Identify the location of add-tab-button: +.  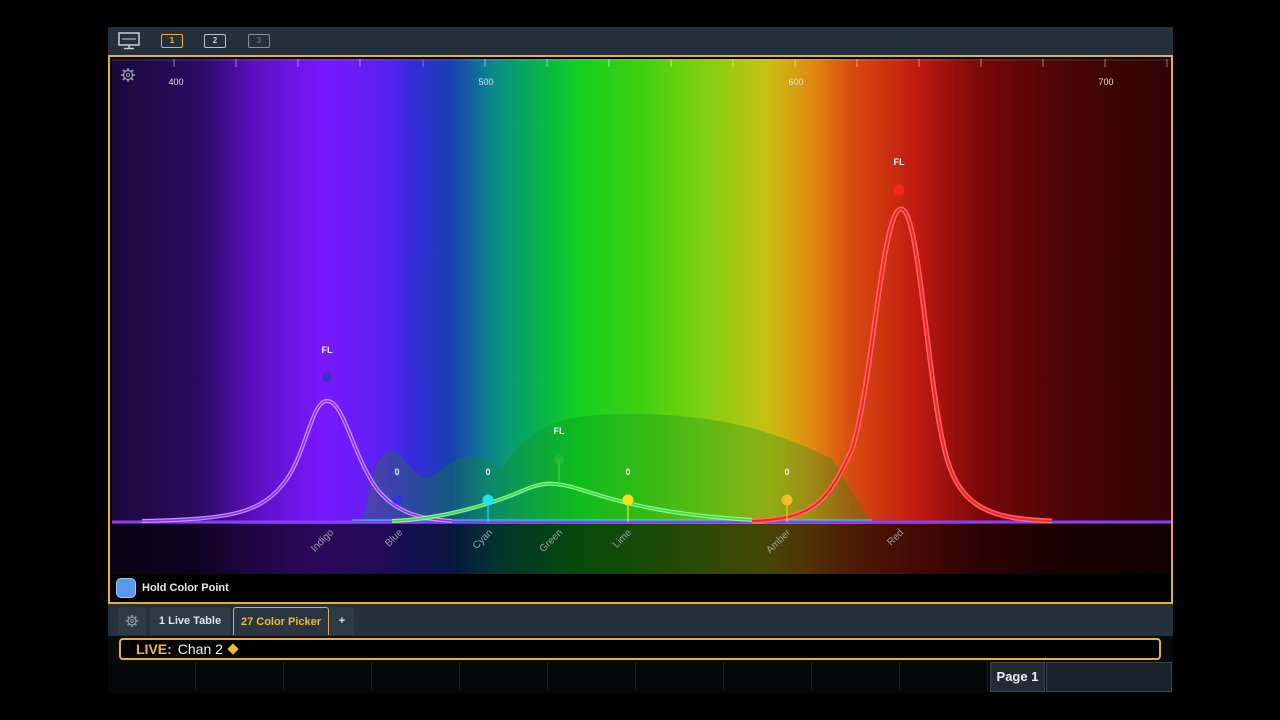
(342, 621).